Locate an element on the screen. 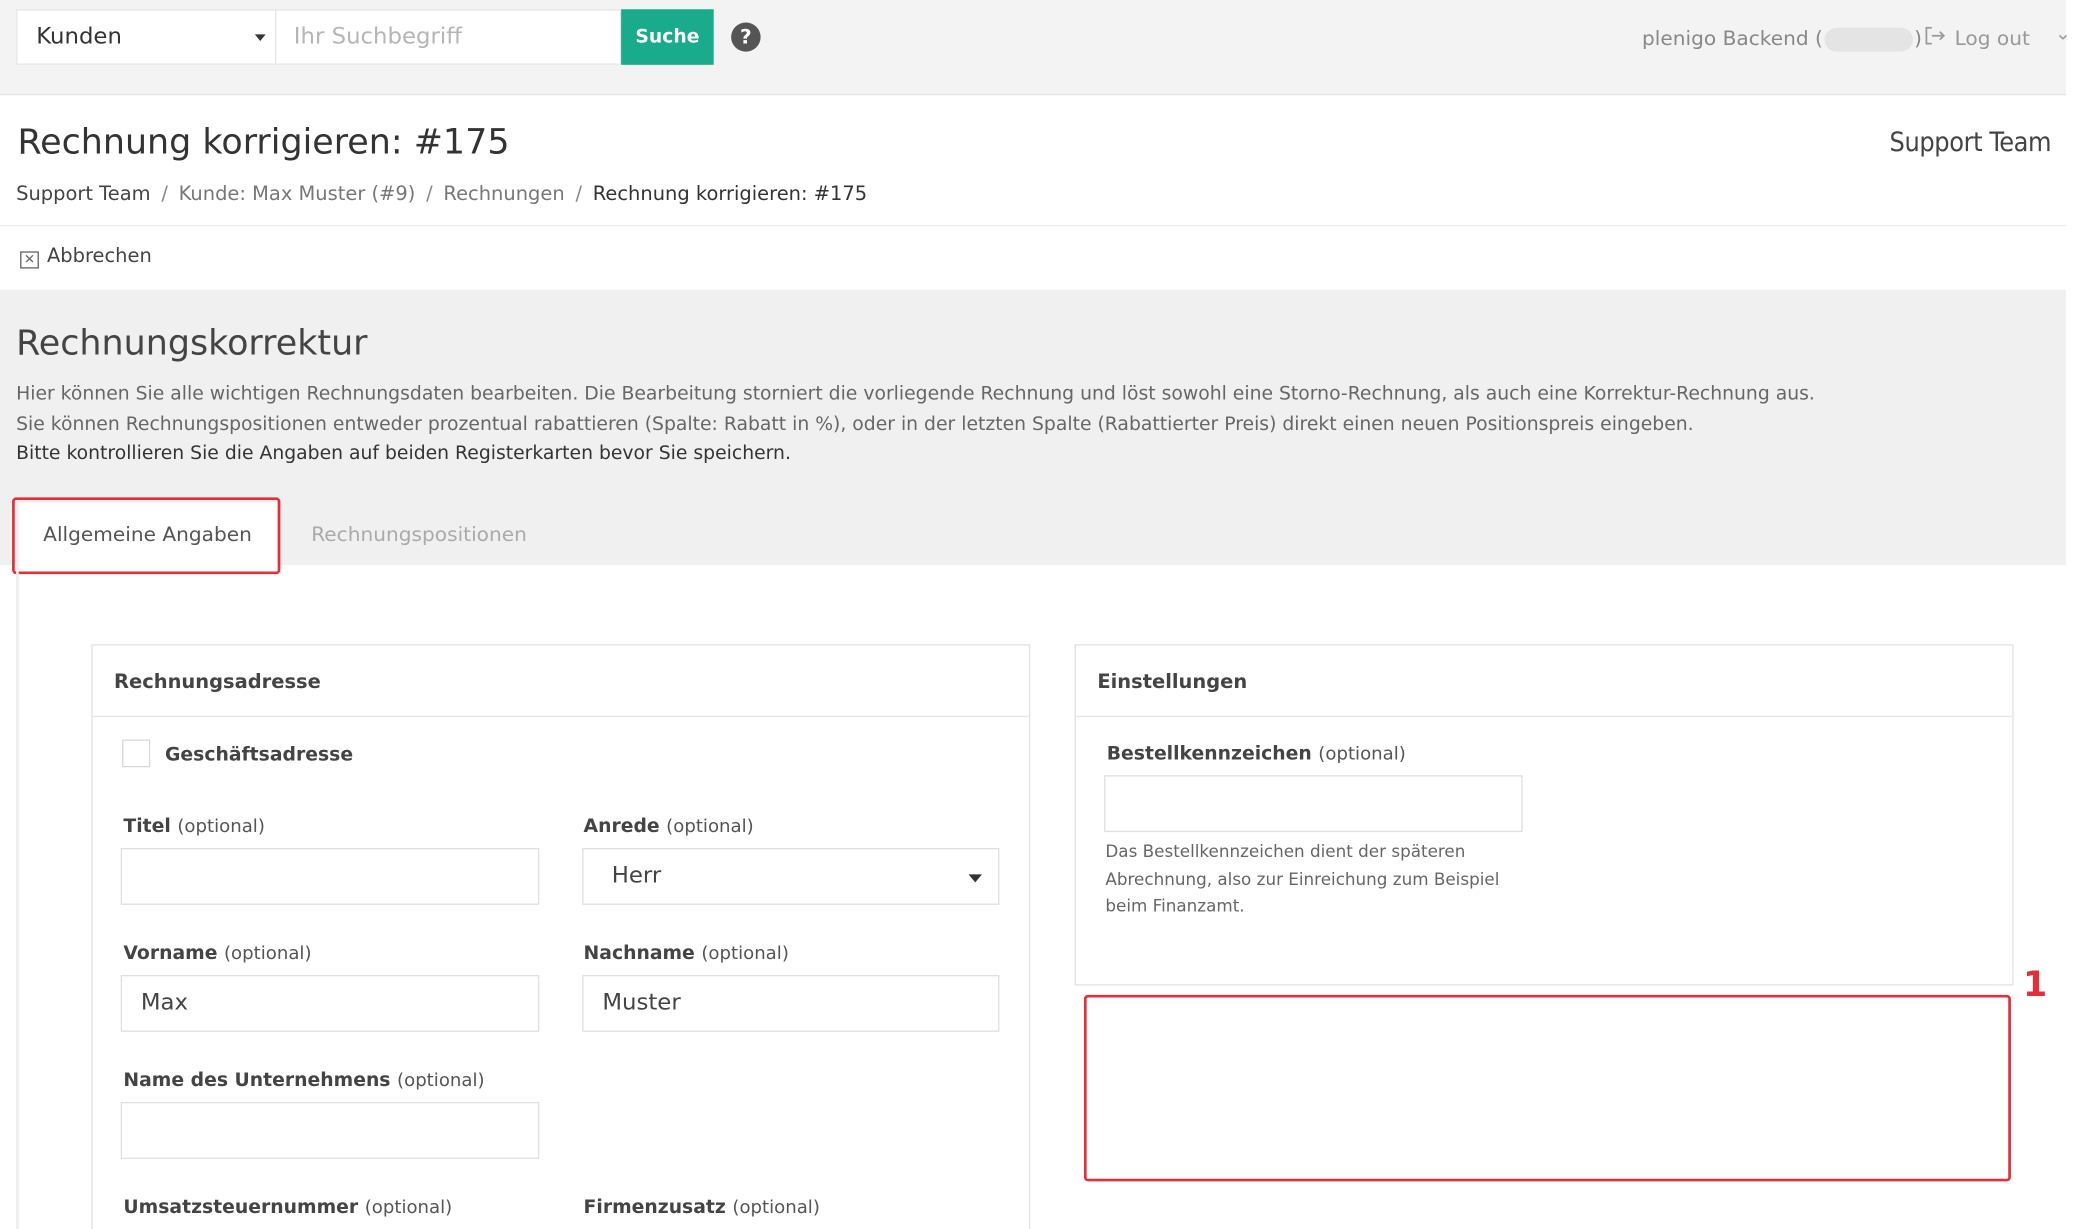  nachname-label: Nachname (optional) is located at coordinates (686, 953).